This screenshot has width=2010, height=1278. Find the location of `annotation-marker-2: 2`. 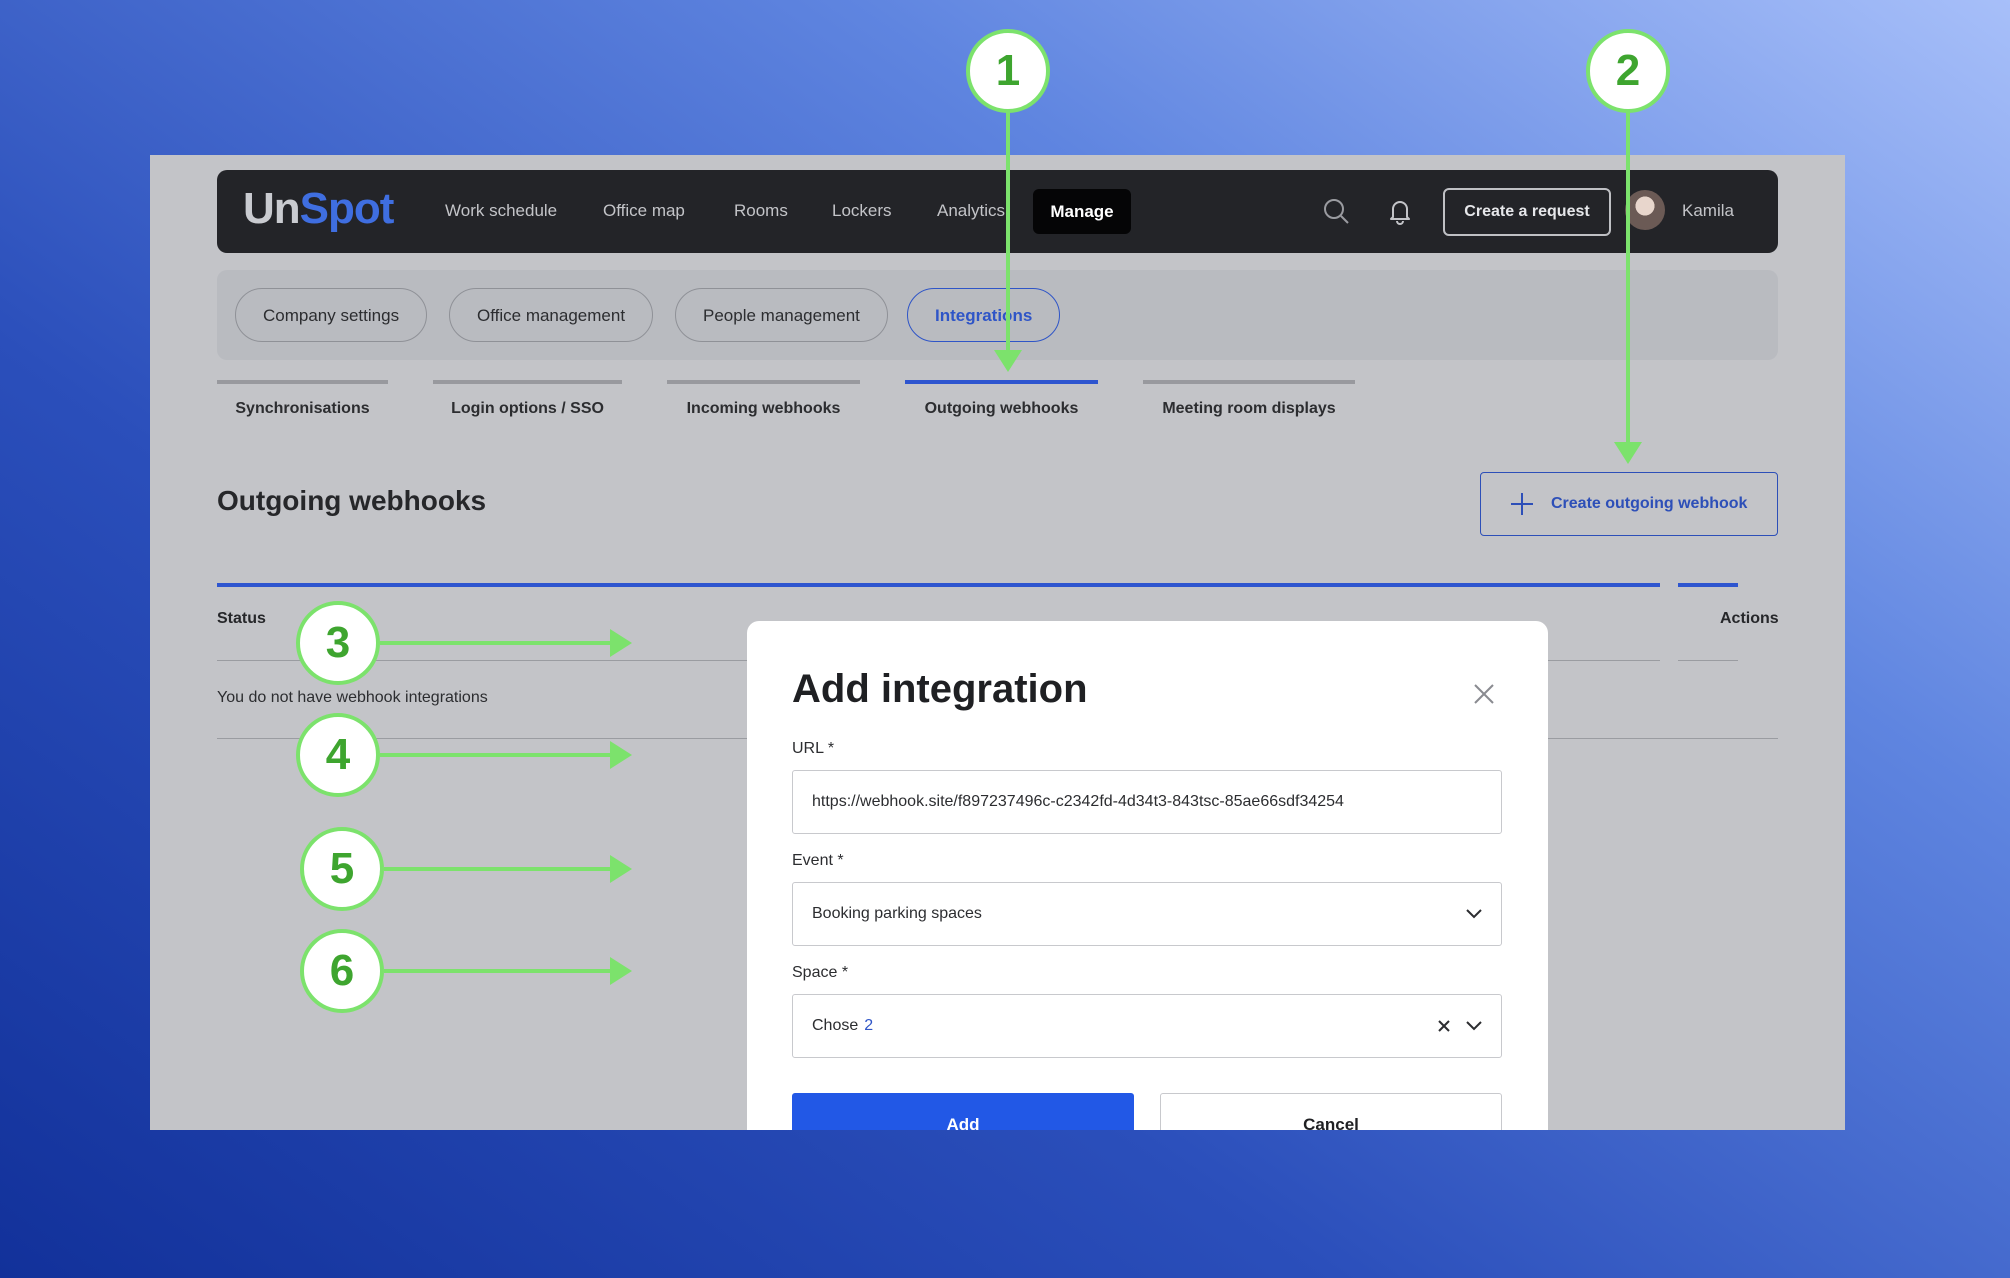

annotation-marker-2: 2 is located at coordinates (1628, 71).